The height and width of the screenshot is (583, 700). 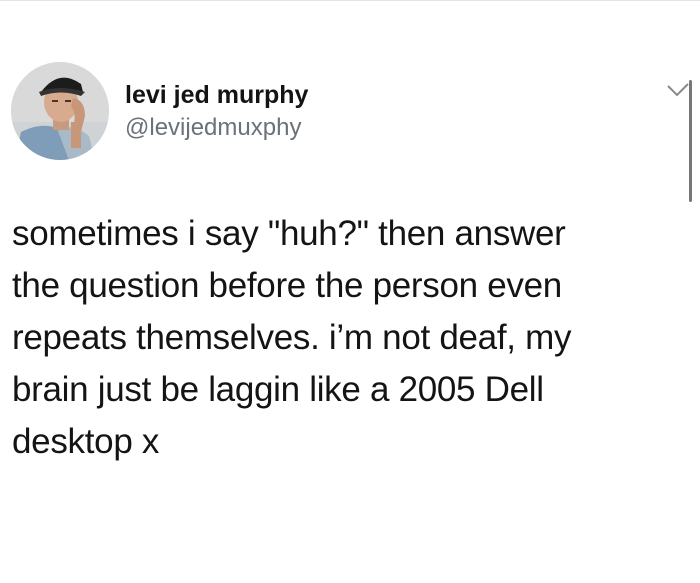 I want to click on avatar, so click(x=60, y=111).